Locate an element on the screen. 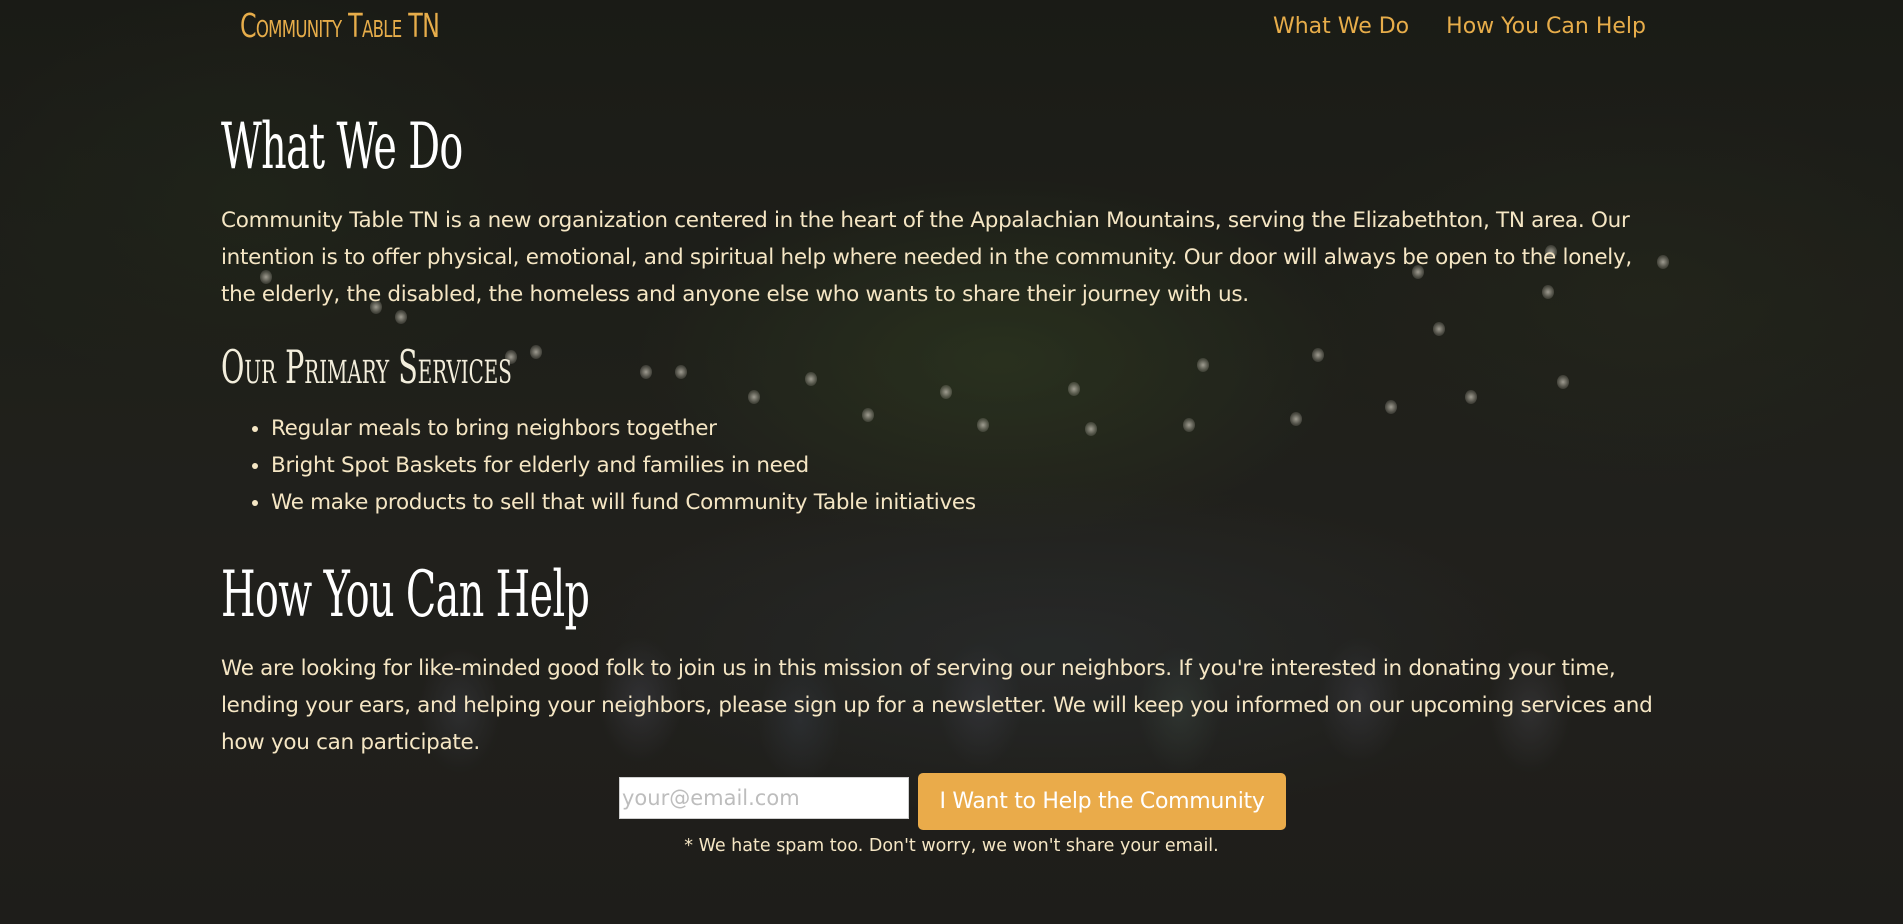 The height and width of the screenshot is (924, 1903). services-heading: Our Primary Services is located at coordinates (366, 367).